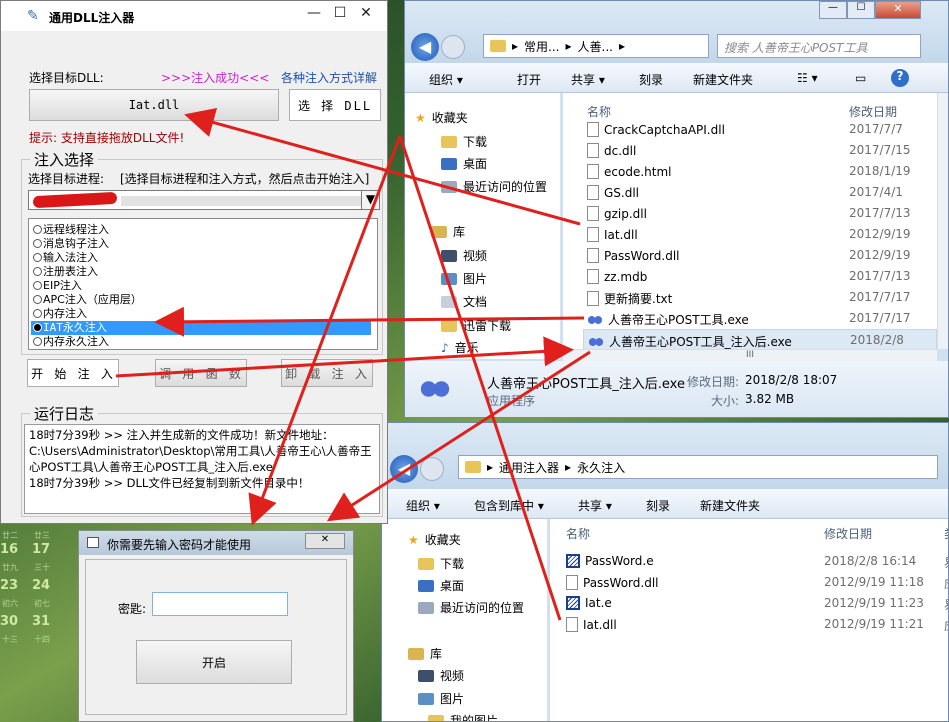  I want to click on arrow-dll-from-permanent, so click(480, 378).